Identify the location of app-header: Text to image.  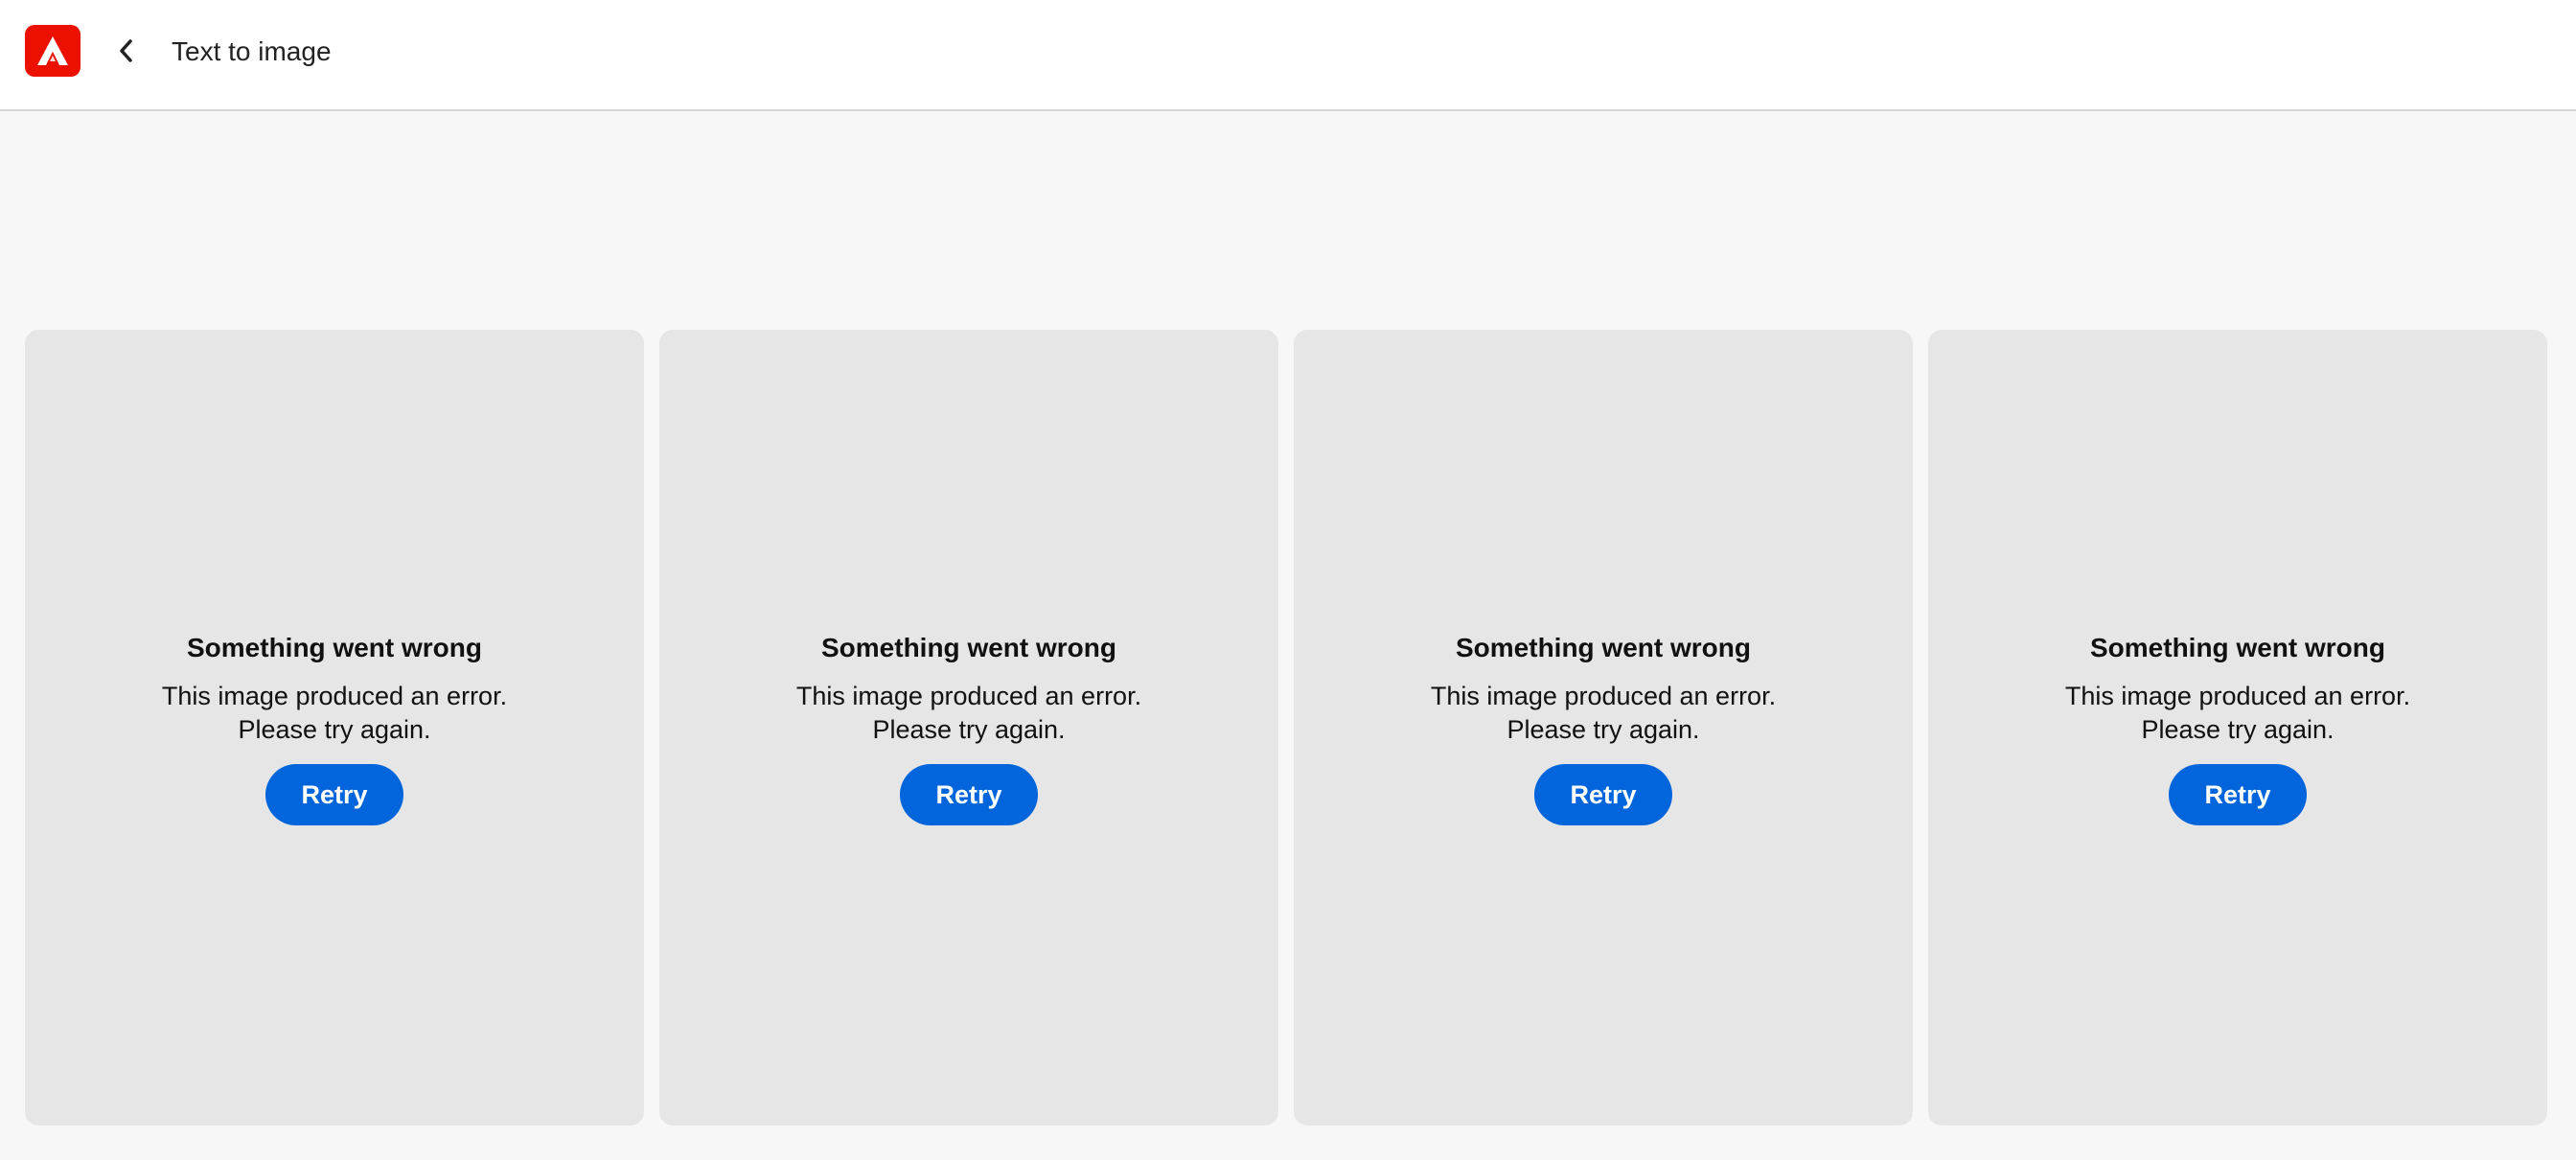
(1288, 56).